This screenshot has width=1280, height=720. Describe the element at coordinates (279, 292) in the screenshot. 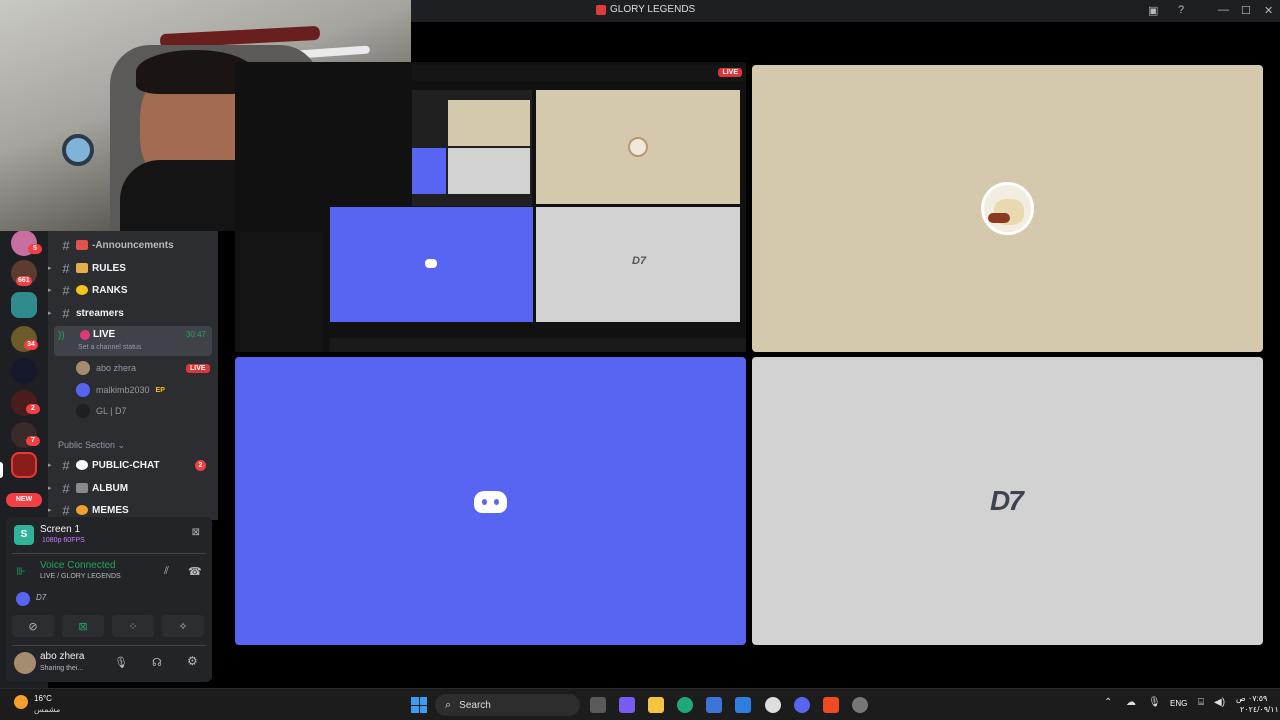

I see `nested-sidebar` at that location.